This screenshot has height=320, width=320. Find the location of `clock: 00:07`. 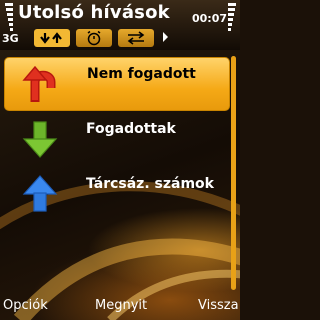

clock: 00:07 is located at coordinates (210, 18).